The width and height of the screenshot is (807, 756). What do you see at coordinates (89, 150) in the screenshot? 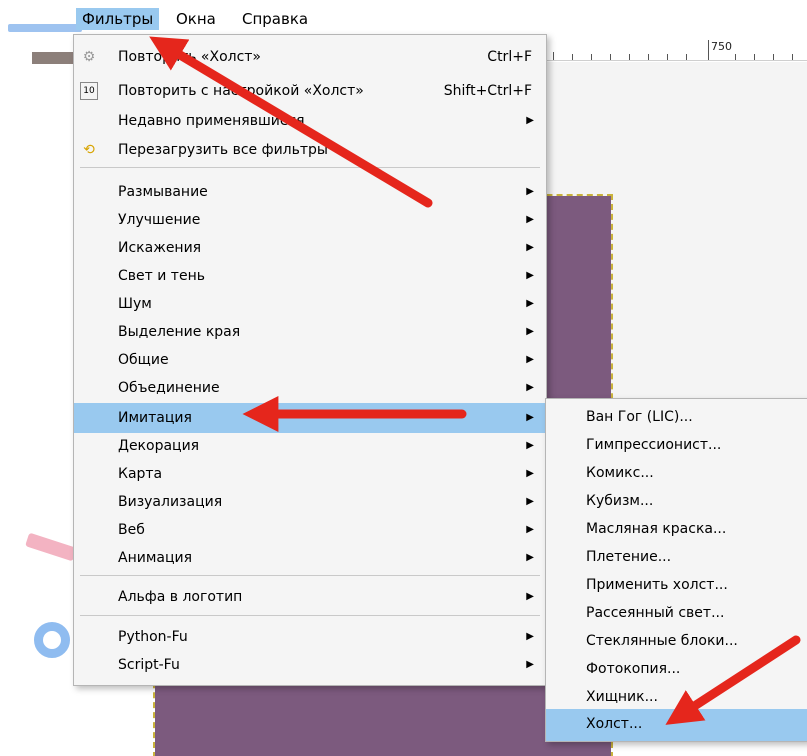
I see `reset-filters-icon: ⟲` at bounding box center [89, 150].